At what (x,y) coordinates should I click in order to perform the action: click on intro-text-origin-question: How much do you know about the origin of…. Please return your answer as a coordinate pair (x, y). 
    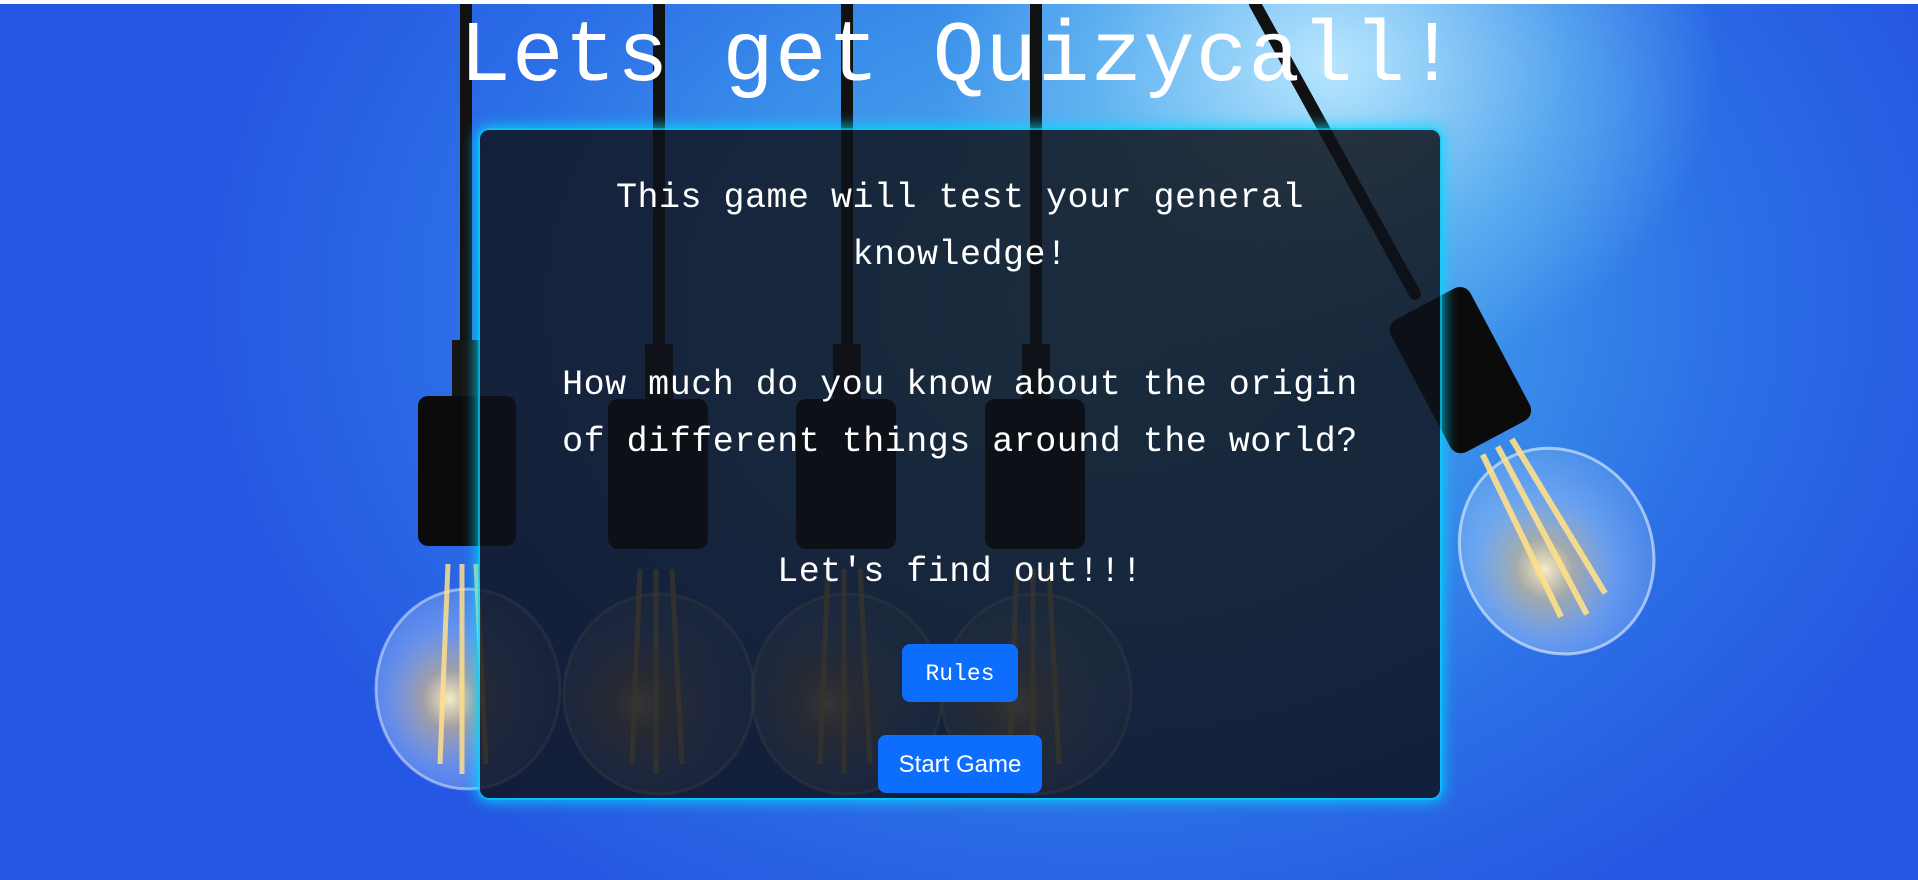
    Looking at the image, I should click on (960, 413).